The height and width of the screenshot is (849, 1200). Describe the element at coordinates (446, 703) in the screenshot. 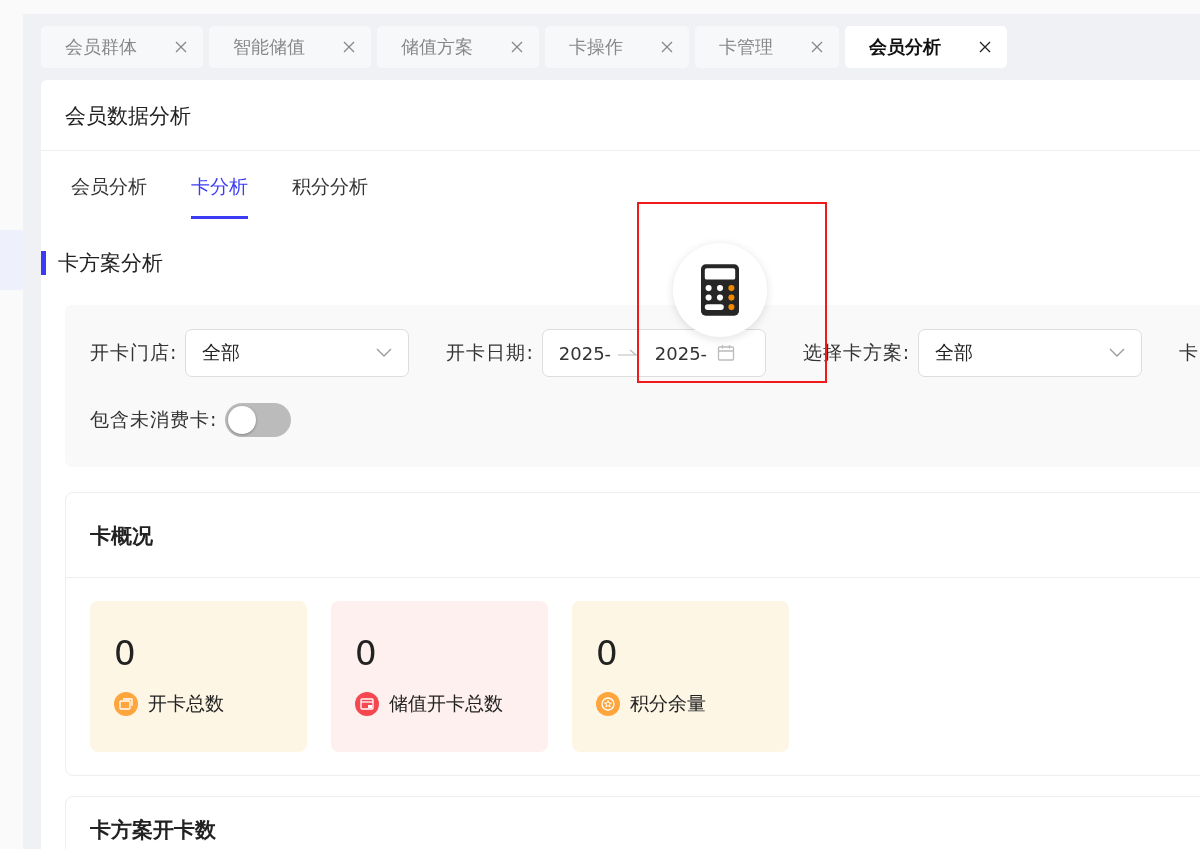

I see `stat-label: 储值开卡总数` at that location.